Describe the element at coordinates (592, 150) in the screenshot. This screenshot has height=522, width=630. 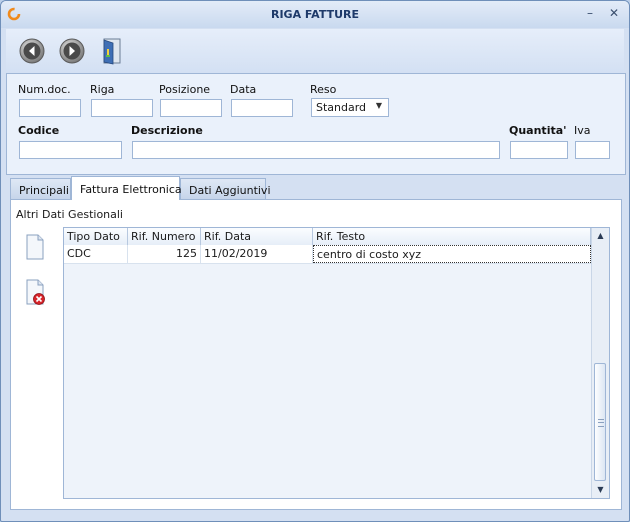
I see `iva-input` at that location.